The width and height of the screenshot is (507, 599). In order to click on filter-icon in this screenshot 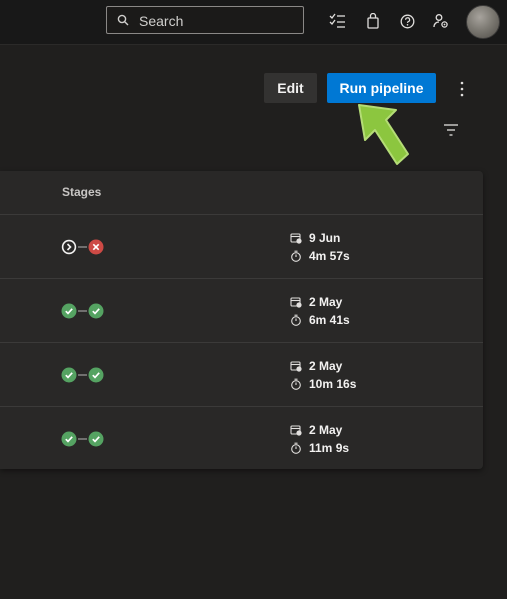, I will do `click(451, 130)`.